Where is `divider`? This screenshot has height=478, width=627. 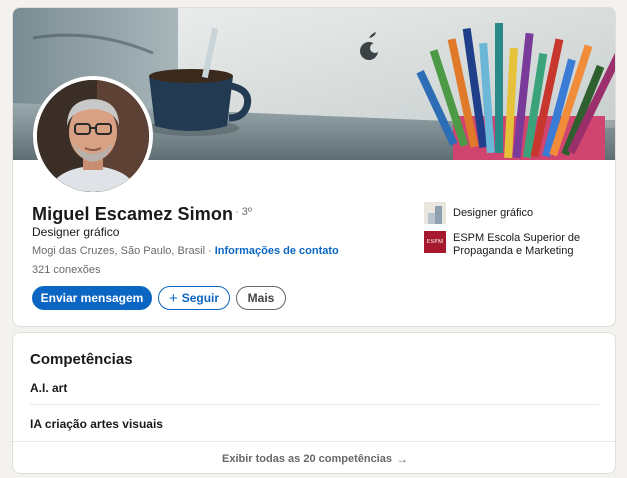
divider is located at coordinates (314, 404).